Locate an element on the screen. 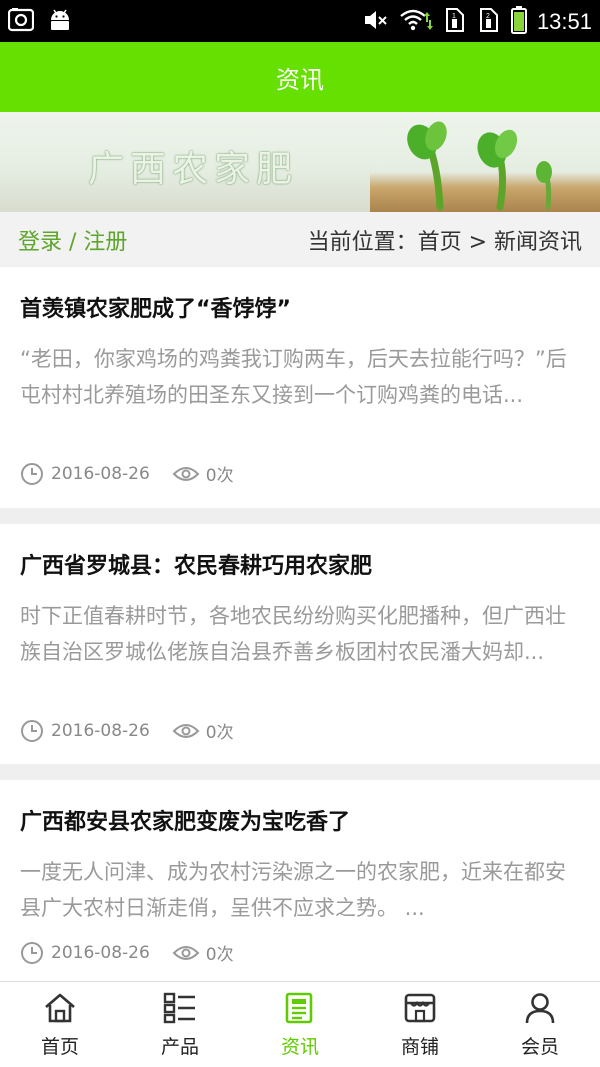  screenshot-icon is located at coordinates (21, 22).